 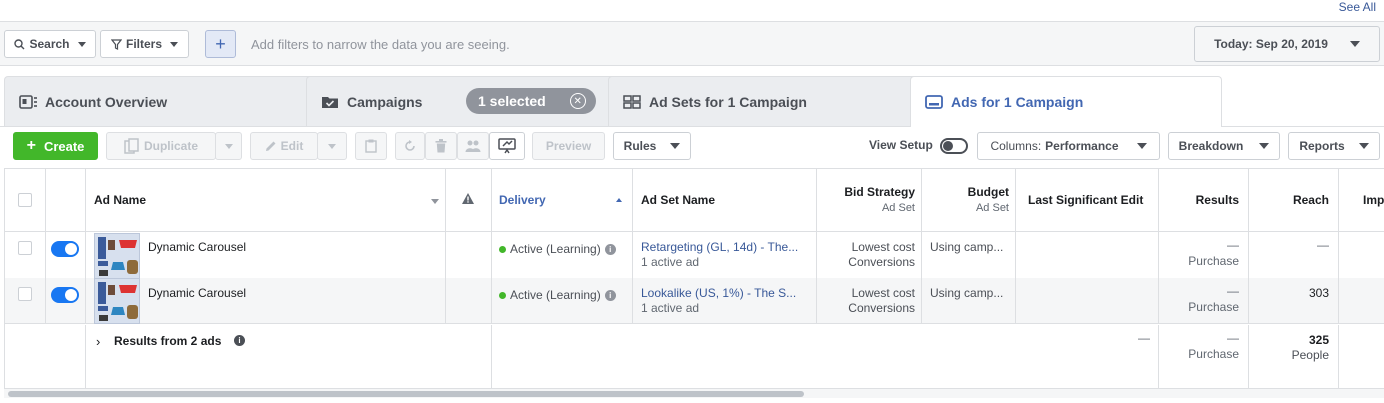 I want to click on chevron-right-icon: ›, so click(x=98, y=341).